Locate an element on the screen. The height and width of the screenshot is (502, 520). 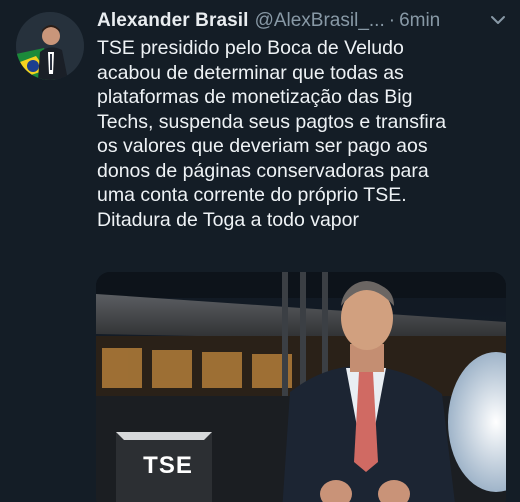
avatar-image is located at coordinates (50, 46).